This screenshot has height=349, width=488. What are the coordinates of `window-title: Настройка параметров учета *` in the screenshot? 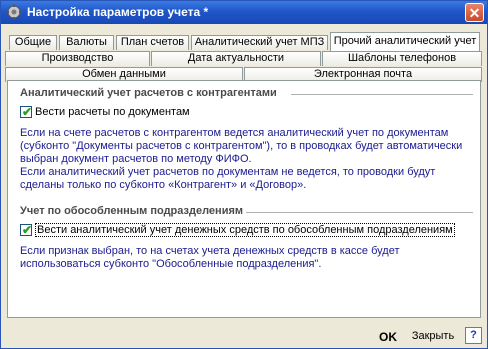 It's located at (118, 12).